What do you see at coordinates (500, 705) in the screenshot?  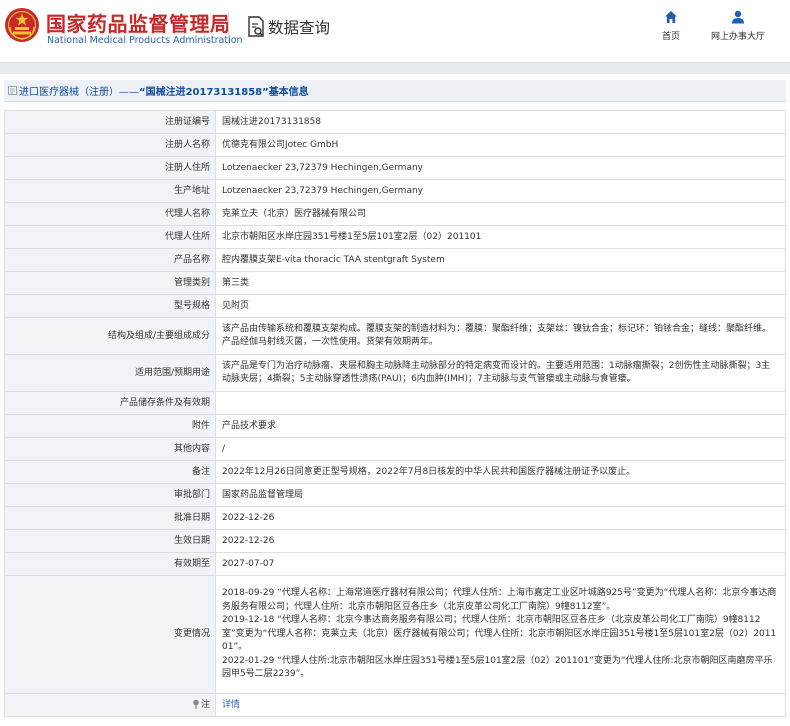 I see `note-value: 详情` at bounding box center [500, 705].